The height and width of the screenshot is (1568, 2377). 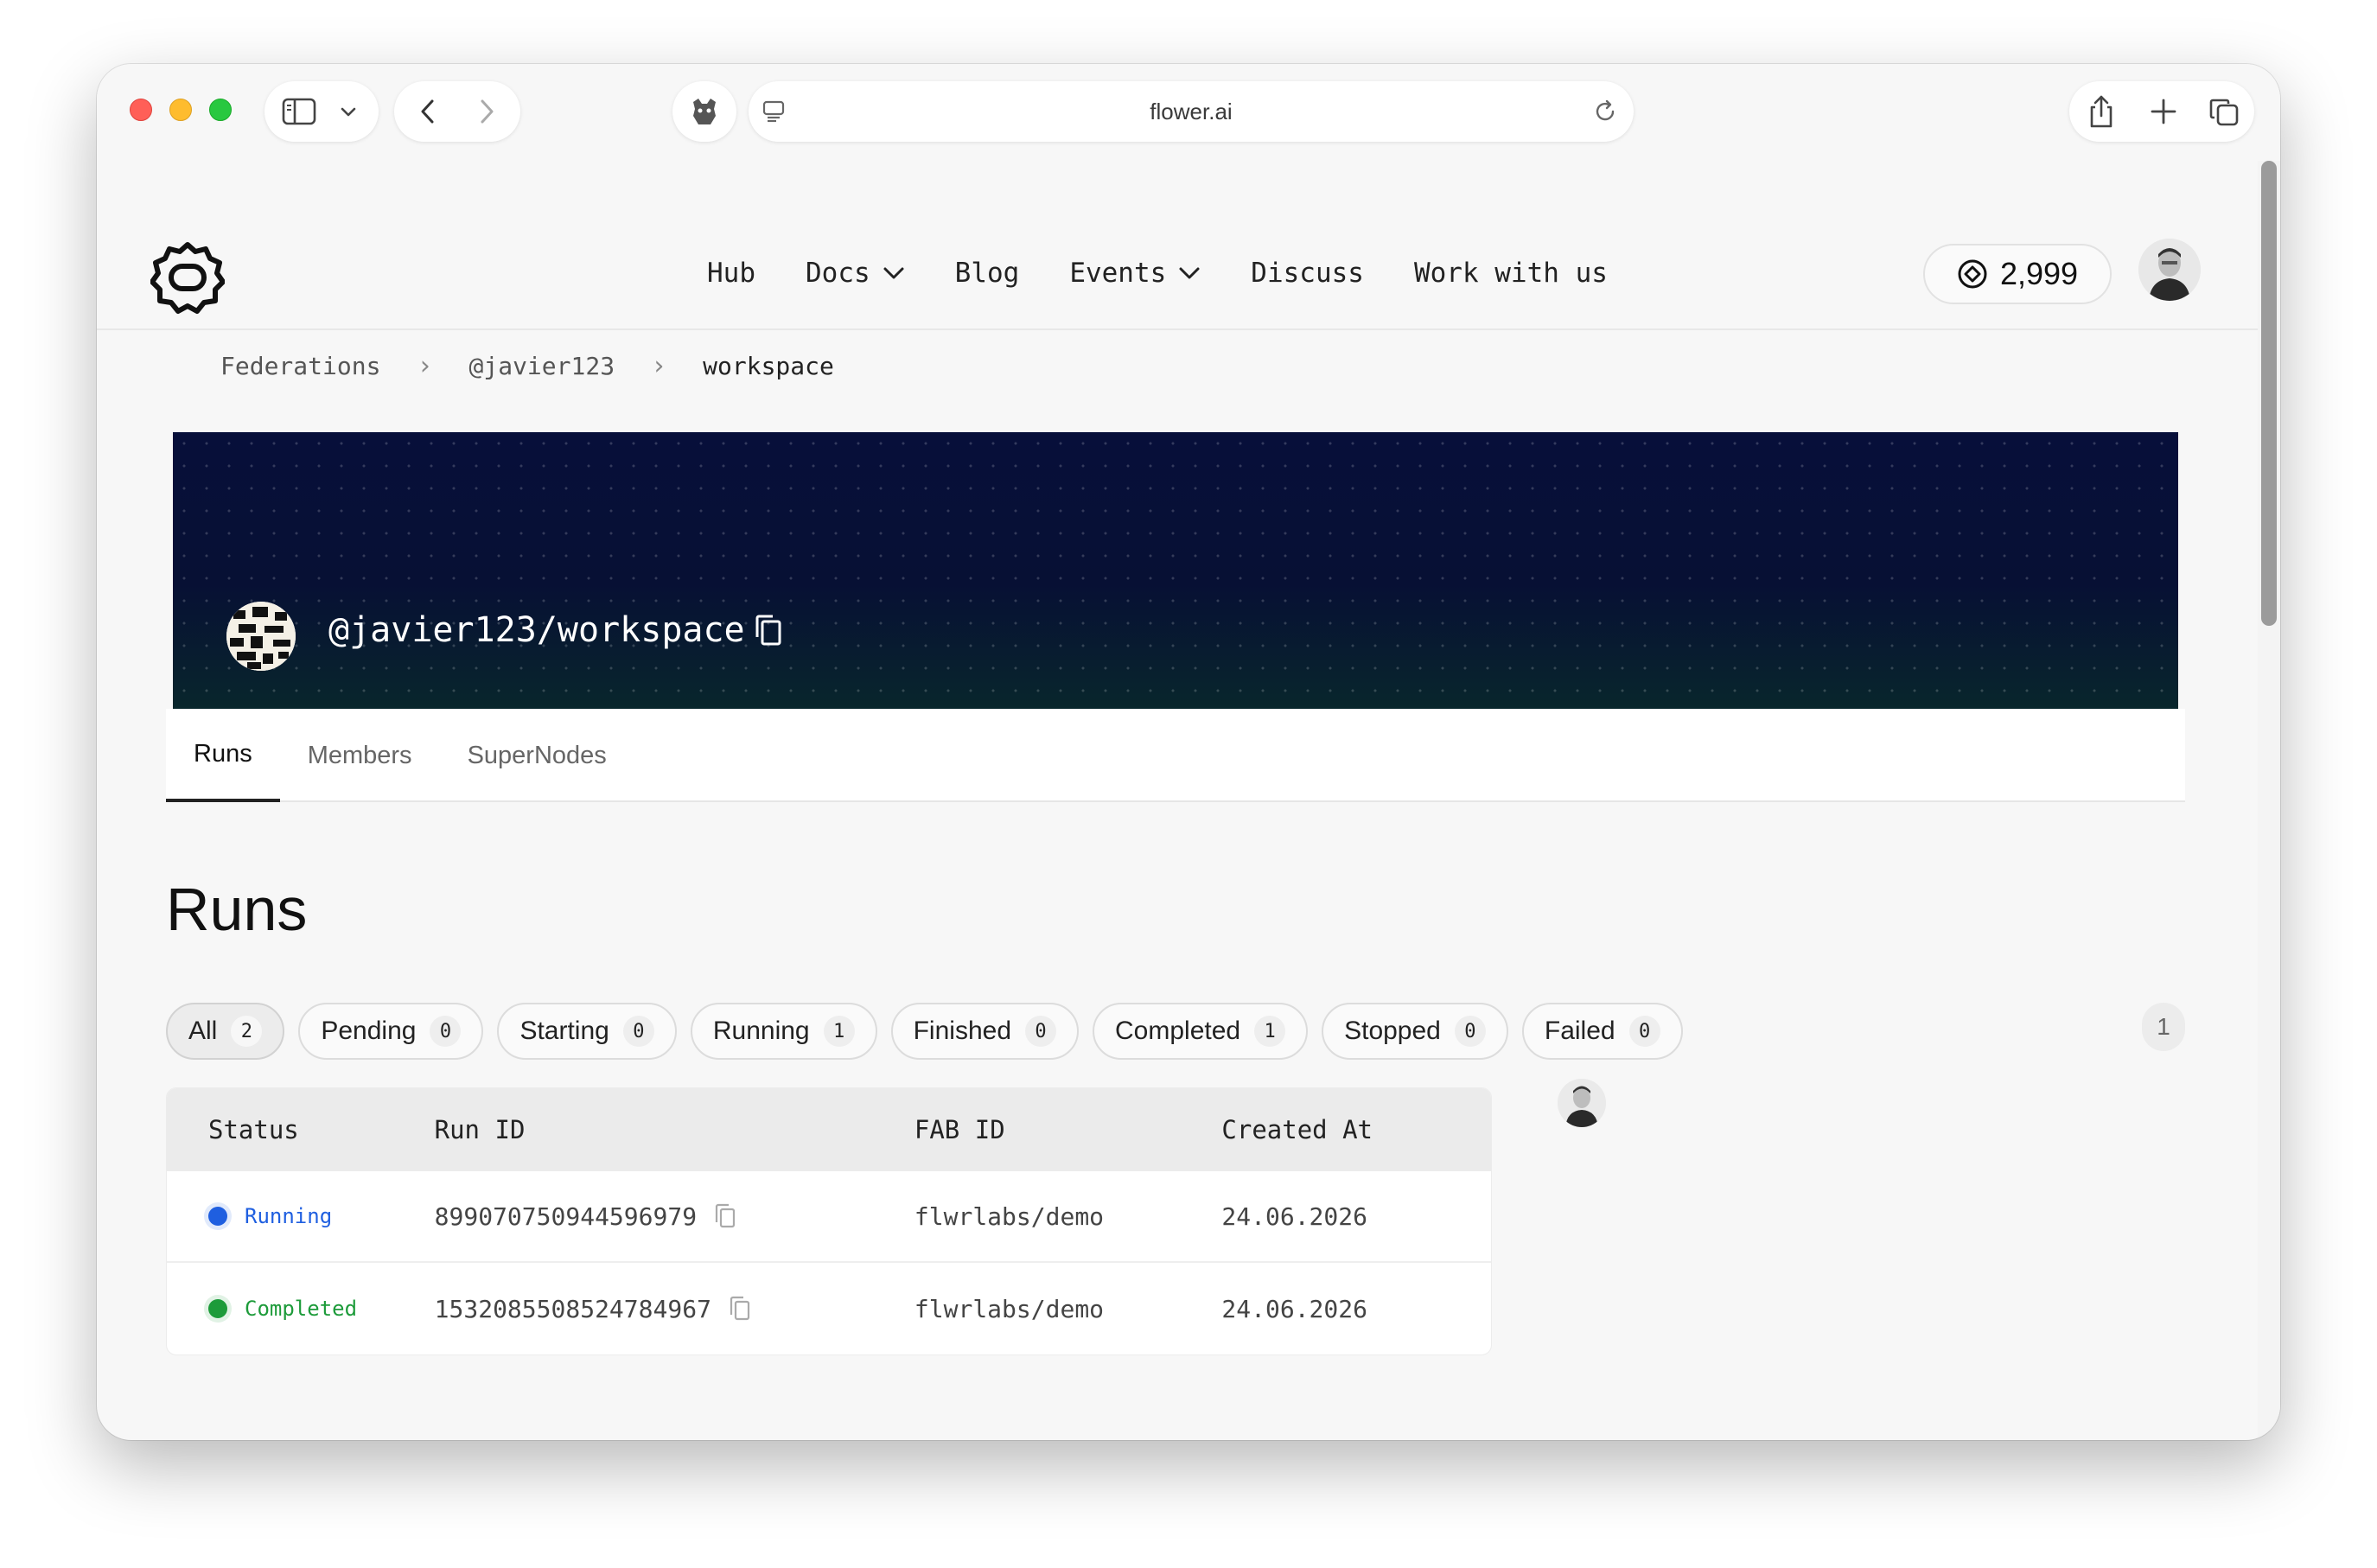 What do you see at coordinates (480, 1130) in the screenshot?
I see `column-run-id: Run ID` at bounding box center [480, 1130].